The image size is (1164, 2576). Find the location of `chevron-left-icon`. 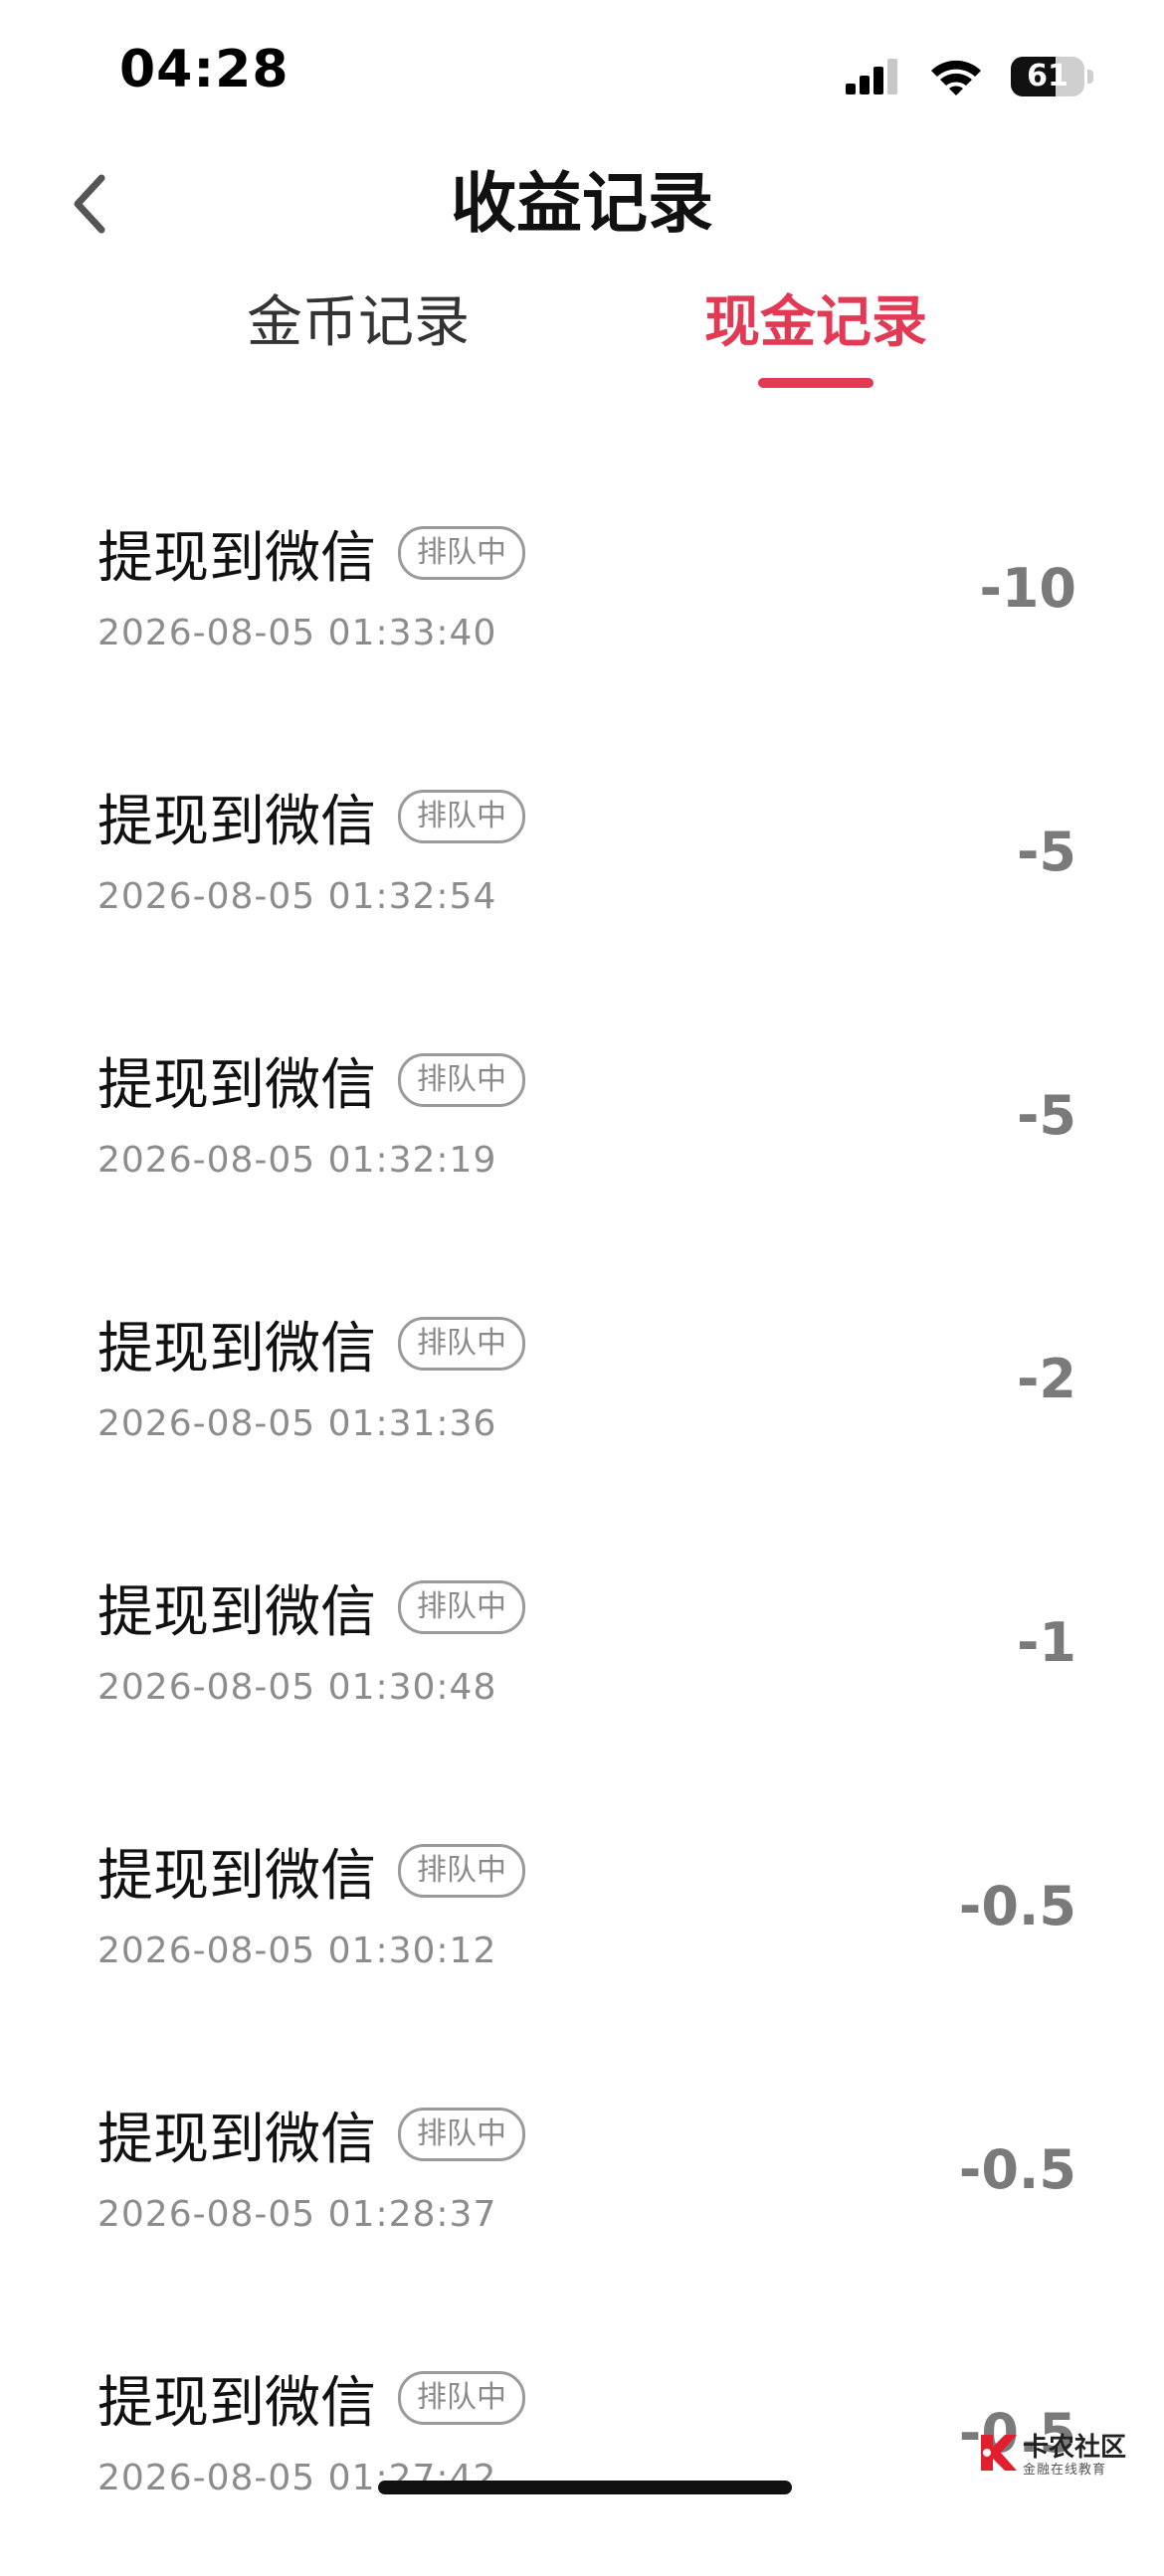

chevron-left-icon is located at coordinates (89, 204).